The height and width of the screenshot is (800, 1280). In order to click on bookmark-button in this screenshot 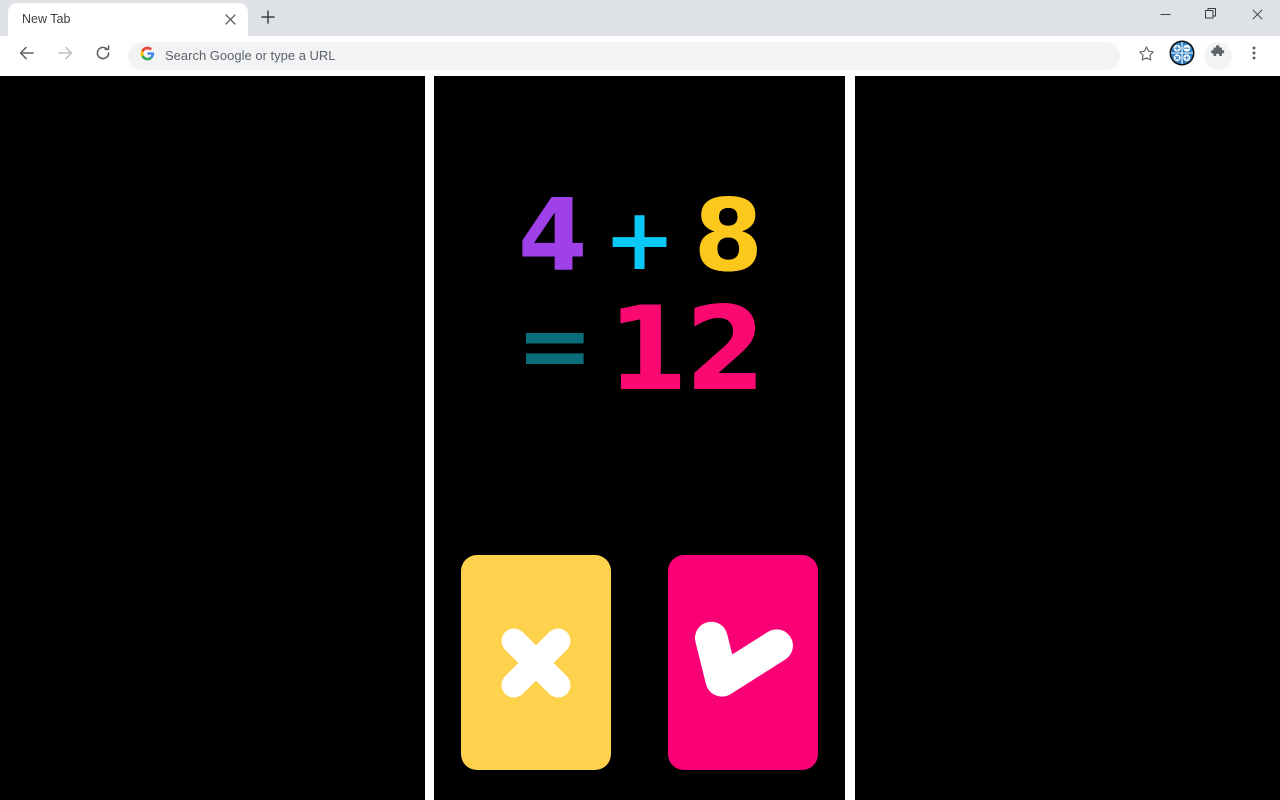, I will do `click(1146, 56)`.